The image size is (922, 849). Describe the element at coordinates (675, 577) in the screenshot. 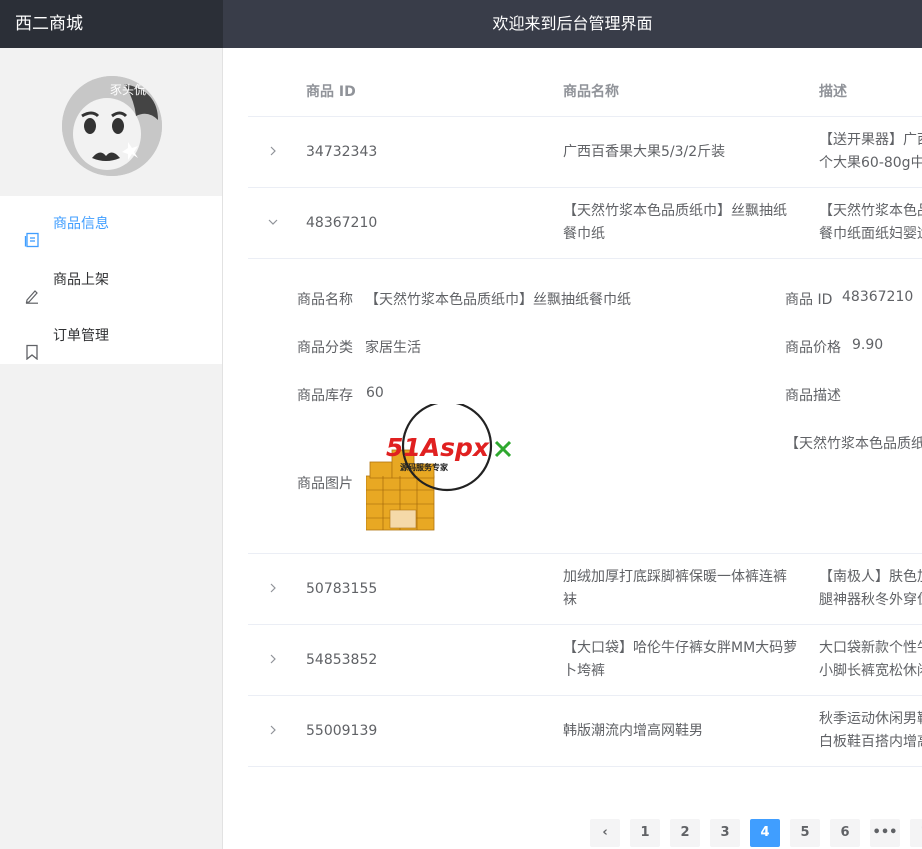

I see `cell-name: 加绒加厚打底踩脚裤保暖一体裤连裤` at that location.